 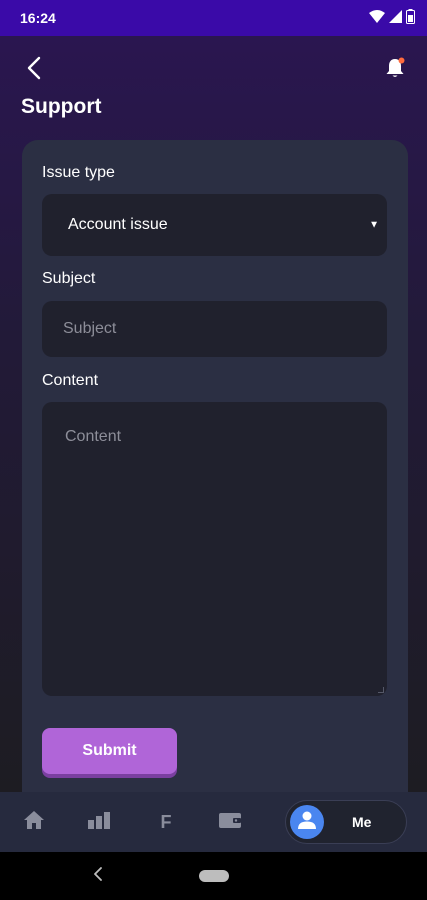 I want to click on nav-f-label: F, so click(x=166, y=821).